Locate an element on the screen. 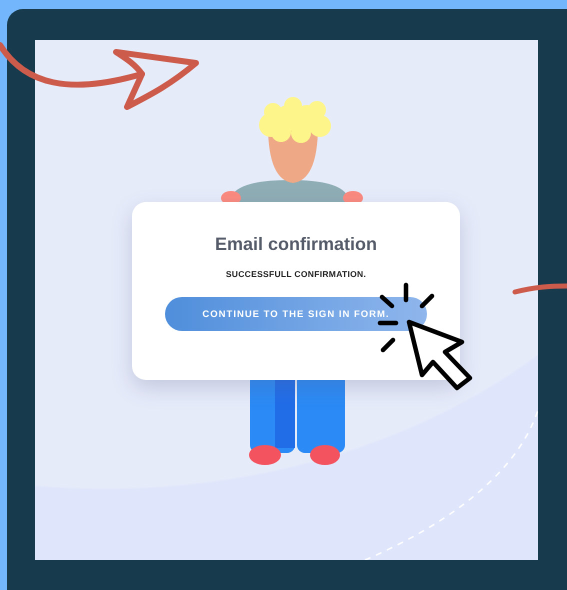 The width and height of the screenshot is (567, 590). card-title: Email confirmation is located at coordinates (296, 244).